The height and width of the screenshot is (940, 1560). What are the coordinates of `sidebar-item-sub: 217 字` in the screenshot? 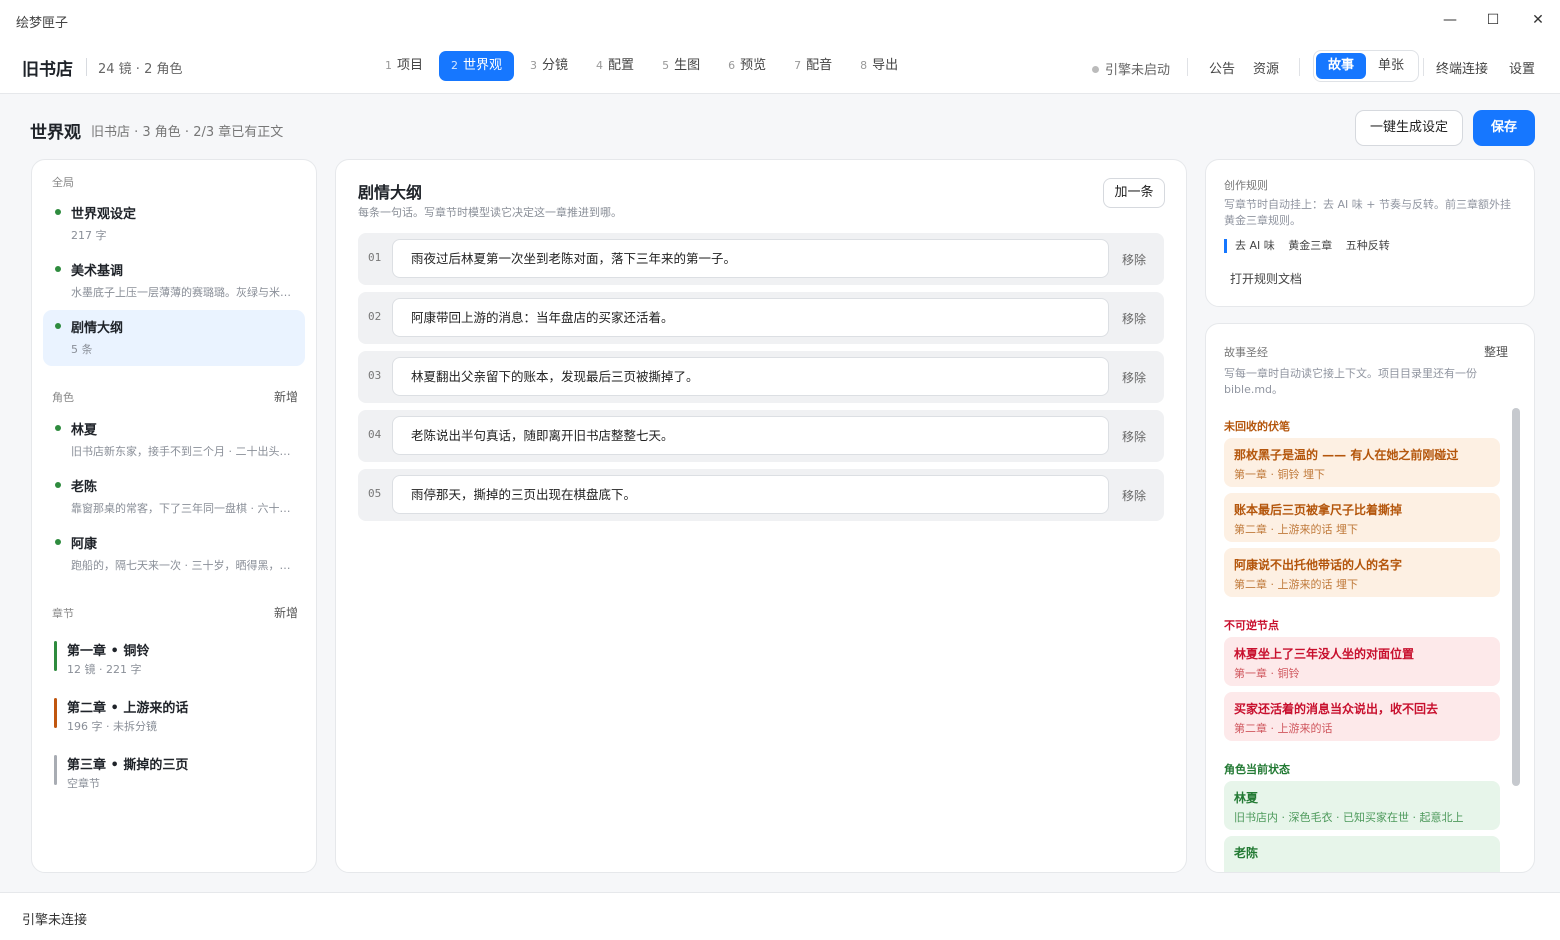 It's located at (89, 235).